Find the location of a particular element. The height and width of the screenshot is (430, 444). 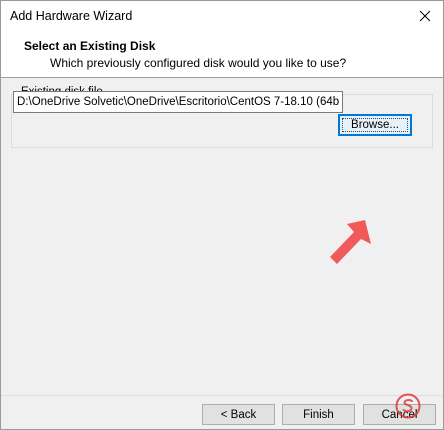

back-button: < Back is located at coordinates (238, 414).